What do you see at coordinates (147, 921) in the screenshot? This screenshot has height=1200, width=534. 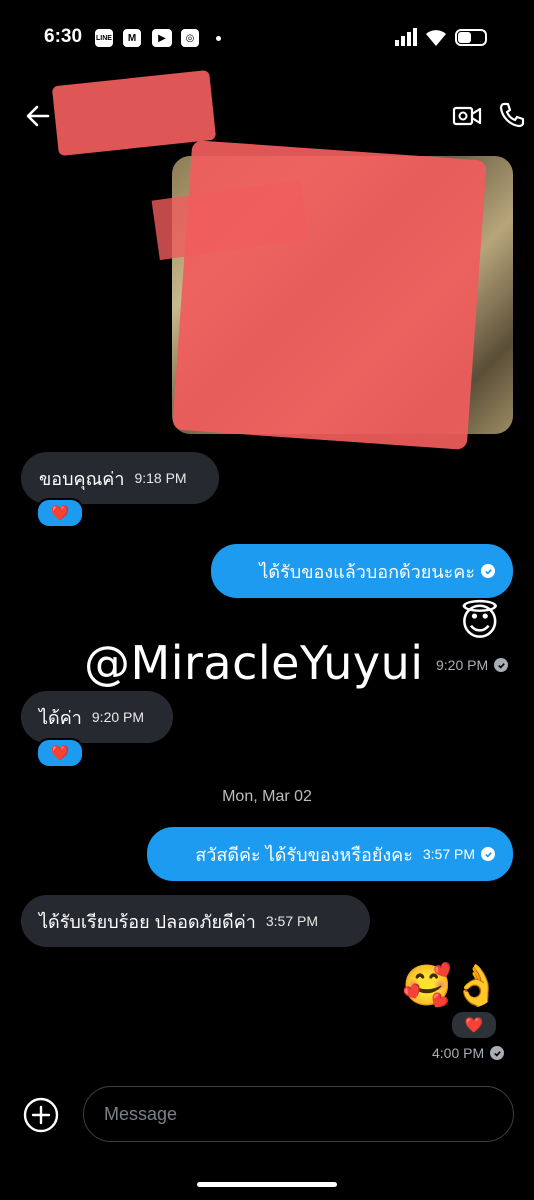 I see `message-text: ได้รับเรียบร้อย ปลอดภัยดีค่า` at bounding box center [147, 921].